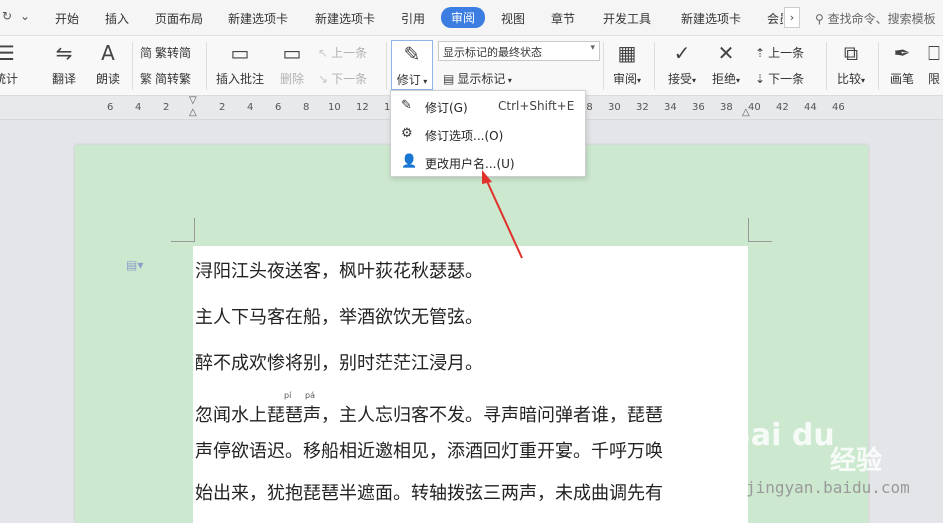  I want to click on compare-button: ⧉ 比较▾, so click(851, 63).